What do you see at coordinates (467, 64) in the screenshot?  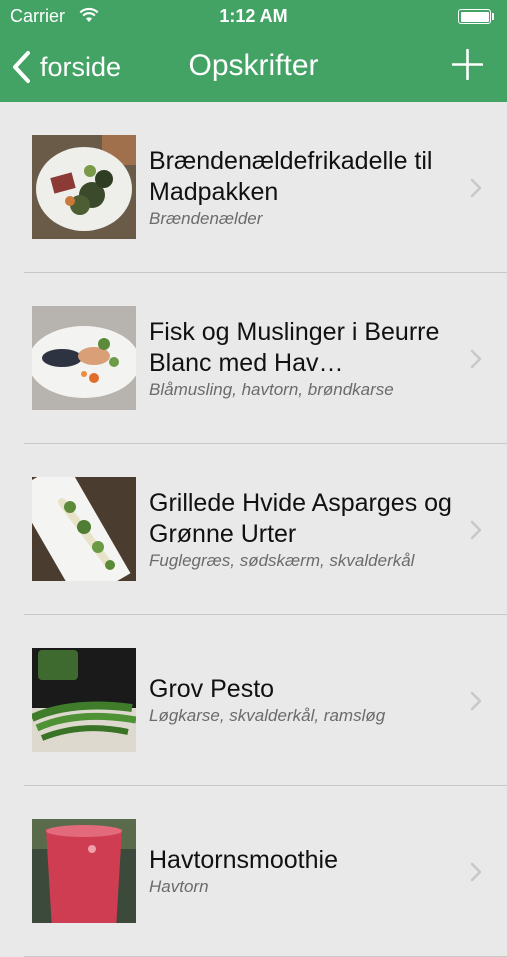 I see `plus-icon` at bounding box center [467, 64].